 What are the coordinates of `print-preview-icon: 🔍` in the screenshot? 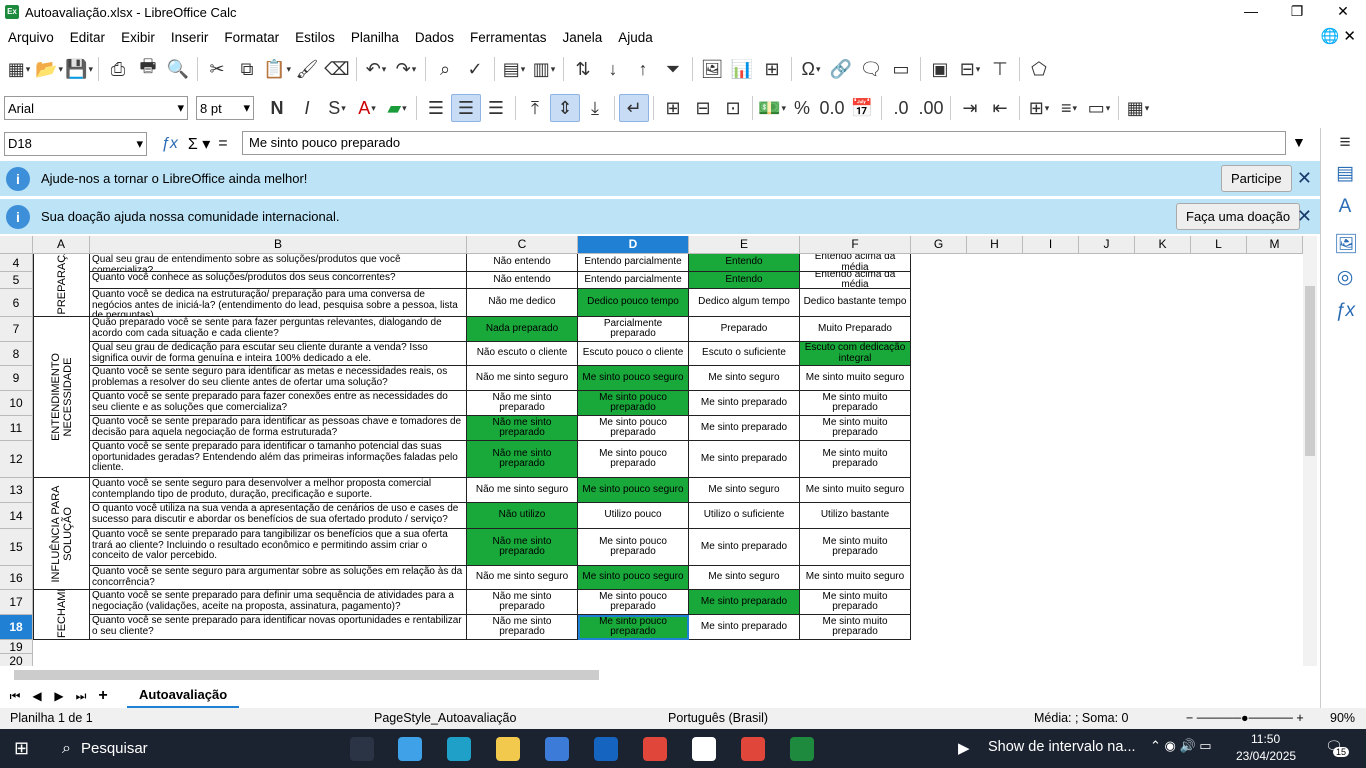 It's located at (178, 69).